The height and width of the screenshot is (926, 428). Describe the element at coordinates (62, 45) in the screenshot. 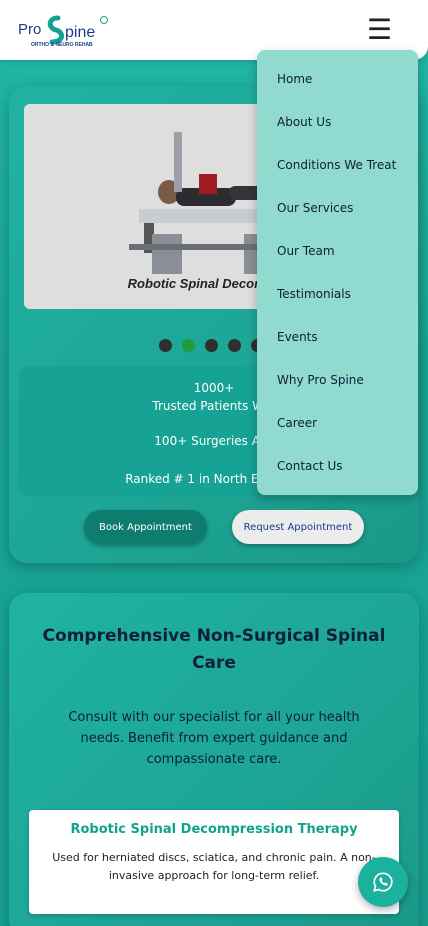

I see `svg-text: ORTHO & NEURO REHAB` at that location.